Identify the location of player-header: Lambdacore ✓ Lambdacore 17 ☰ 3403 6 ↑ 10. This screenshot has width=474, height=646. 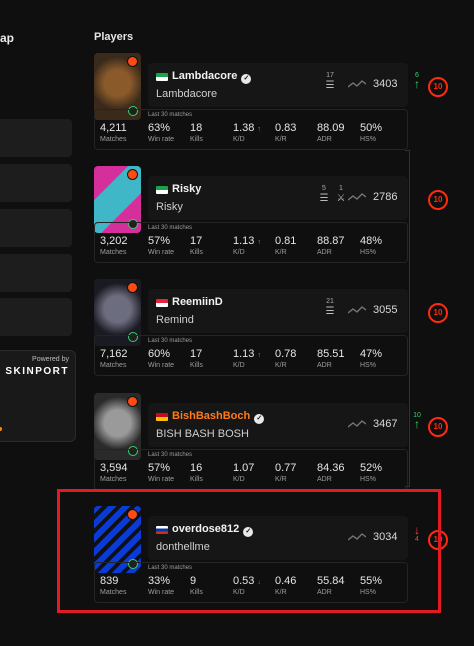
(298, 85).